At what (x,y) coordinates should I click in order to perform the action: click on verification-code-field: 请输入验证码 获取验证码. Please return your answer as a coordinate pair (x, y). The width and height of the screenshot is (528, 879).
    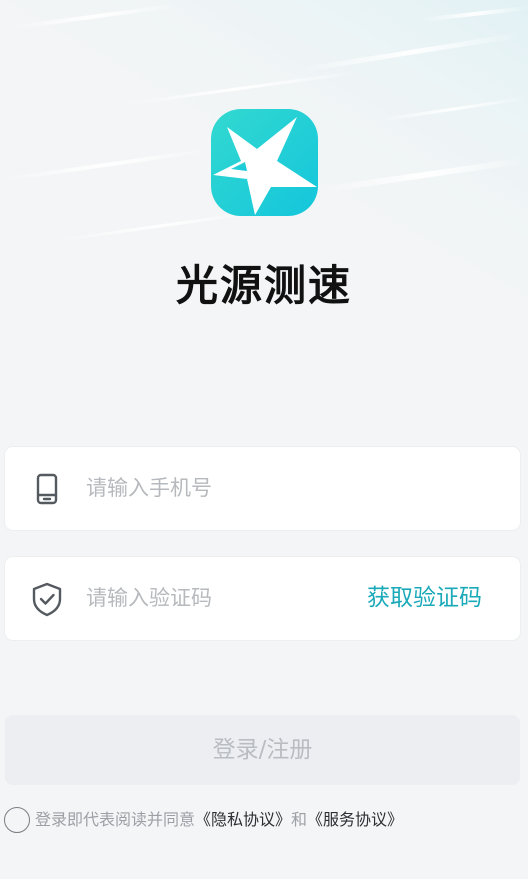
    Looking at the image, I should click on (262, 598).